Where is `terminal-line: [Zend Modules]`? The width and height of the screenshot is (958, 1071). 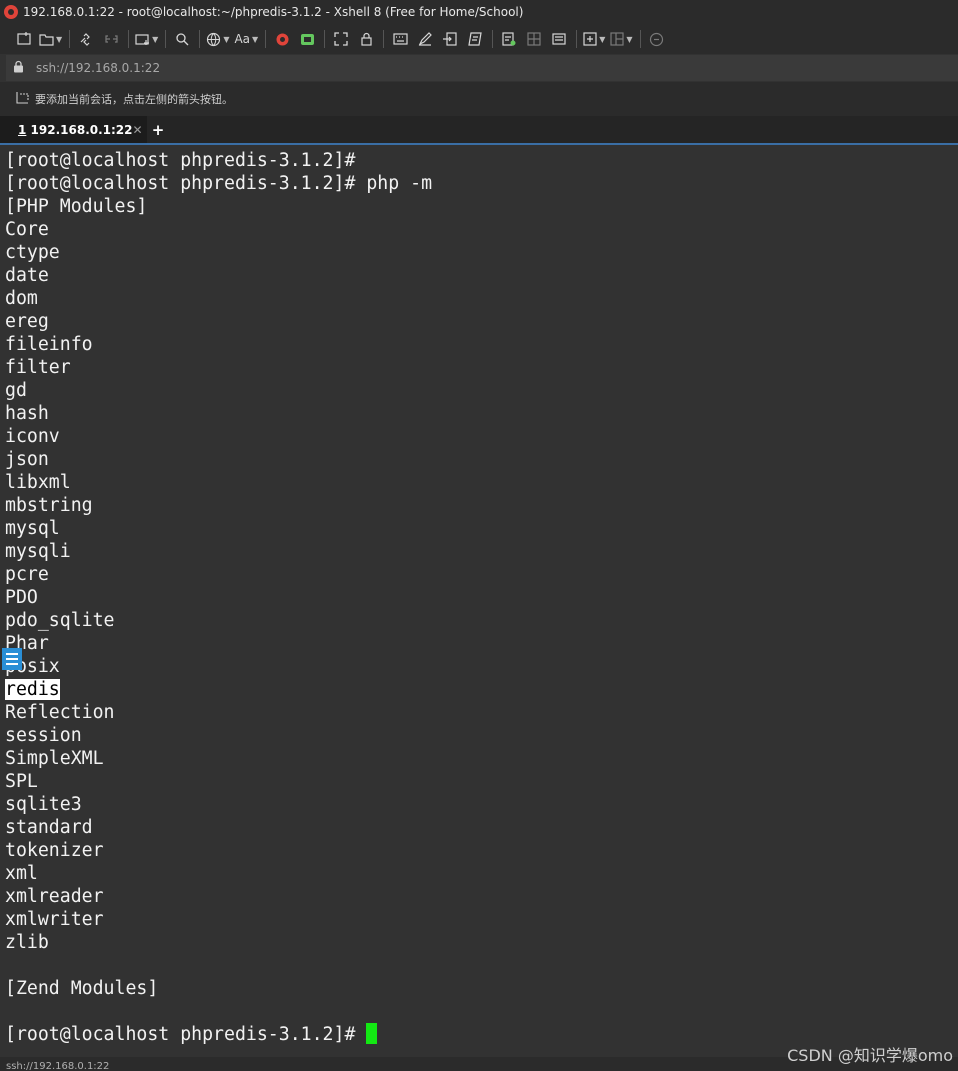
terminal-line: [Zend Modules] is located at coordinates (82, 988).